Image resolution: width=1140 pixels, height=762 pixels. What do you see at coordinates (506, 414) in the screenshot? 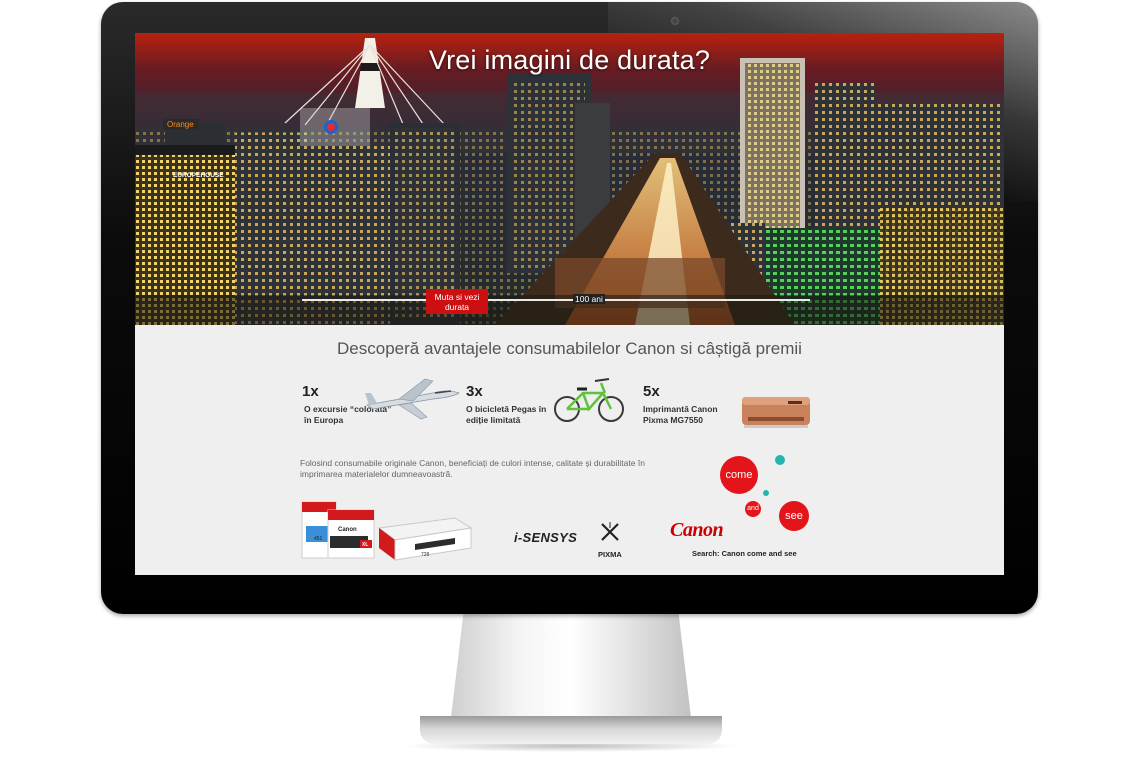
I see `prize-description: O bicicletă Pegas în ediție limitată` at bounding box center [506, 414].